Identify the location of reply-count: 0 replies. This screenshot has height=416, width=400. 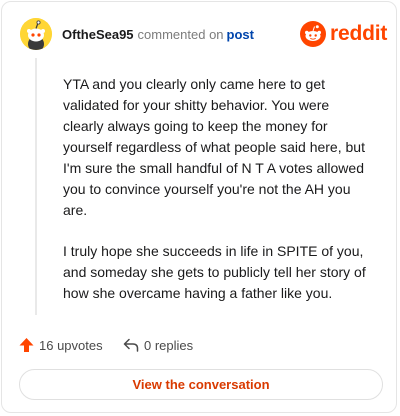
(169, 345).